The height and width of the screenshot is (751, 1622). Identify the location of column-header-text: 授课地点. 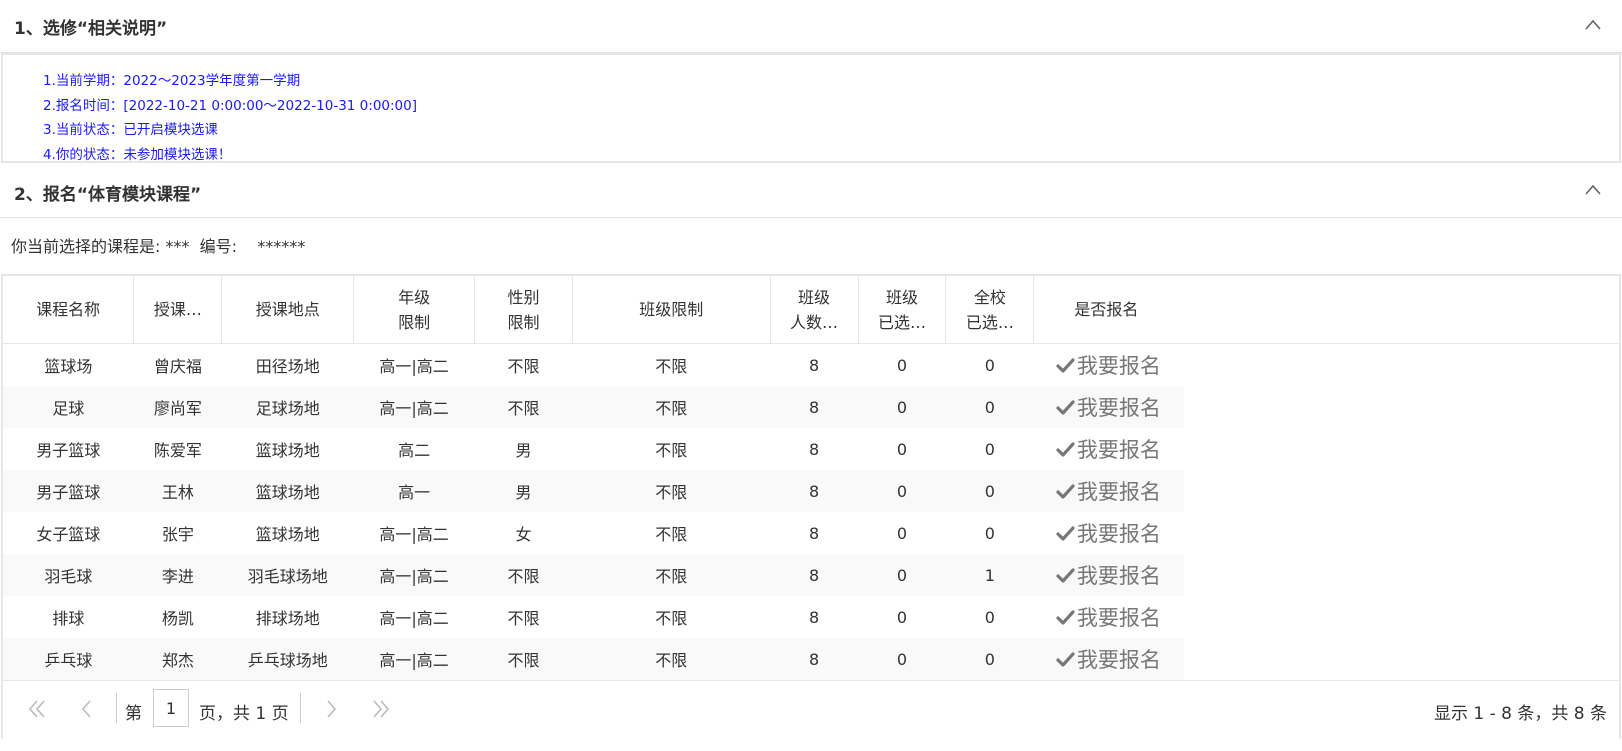
(287, 309).